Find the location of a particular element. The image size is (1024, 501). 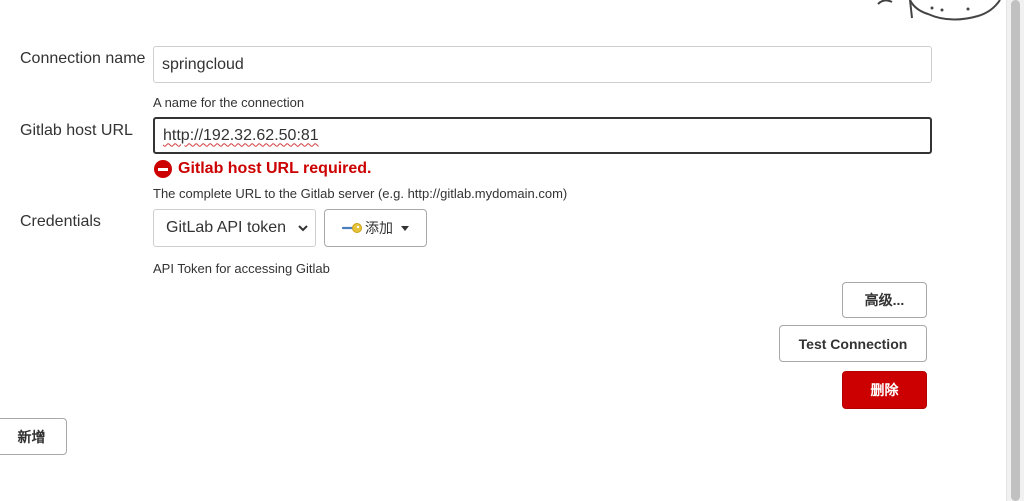

credentials-select: GitLab API token is located at coordinates (234, 228).